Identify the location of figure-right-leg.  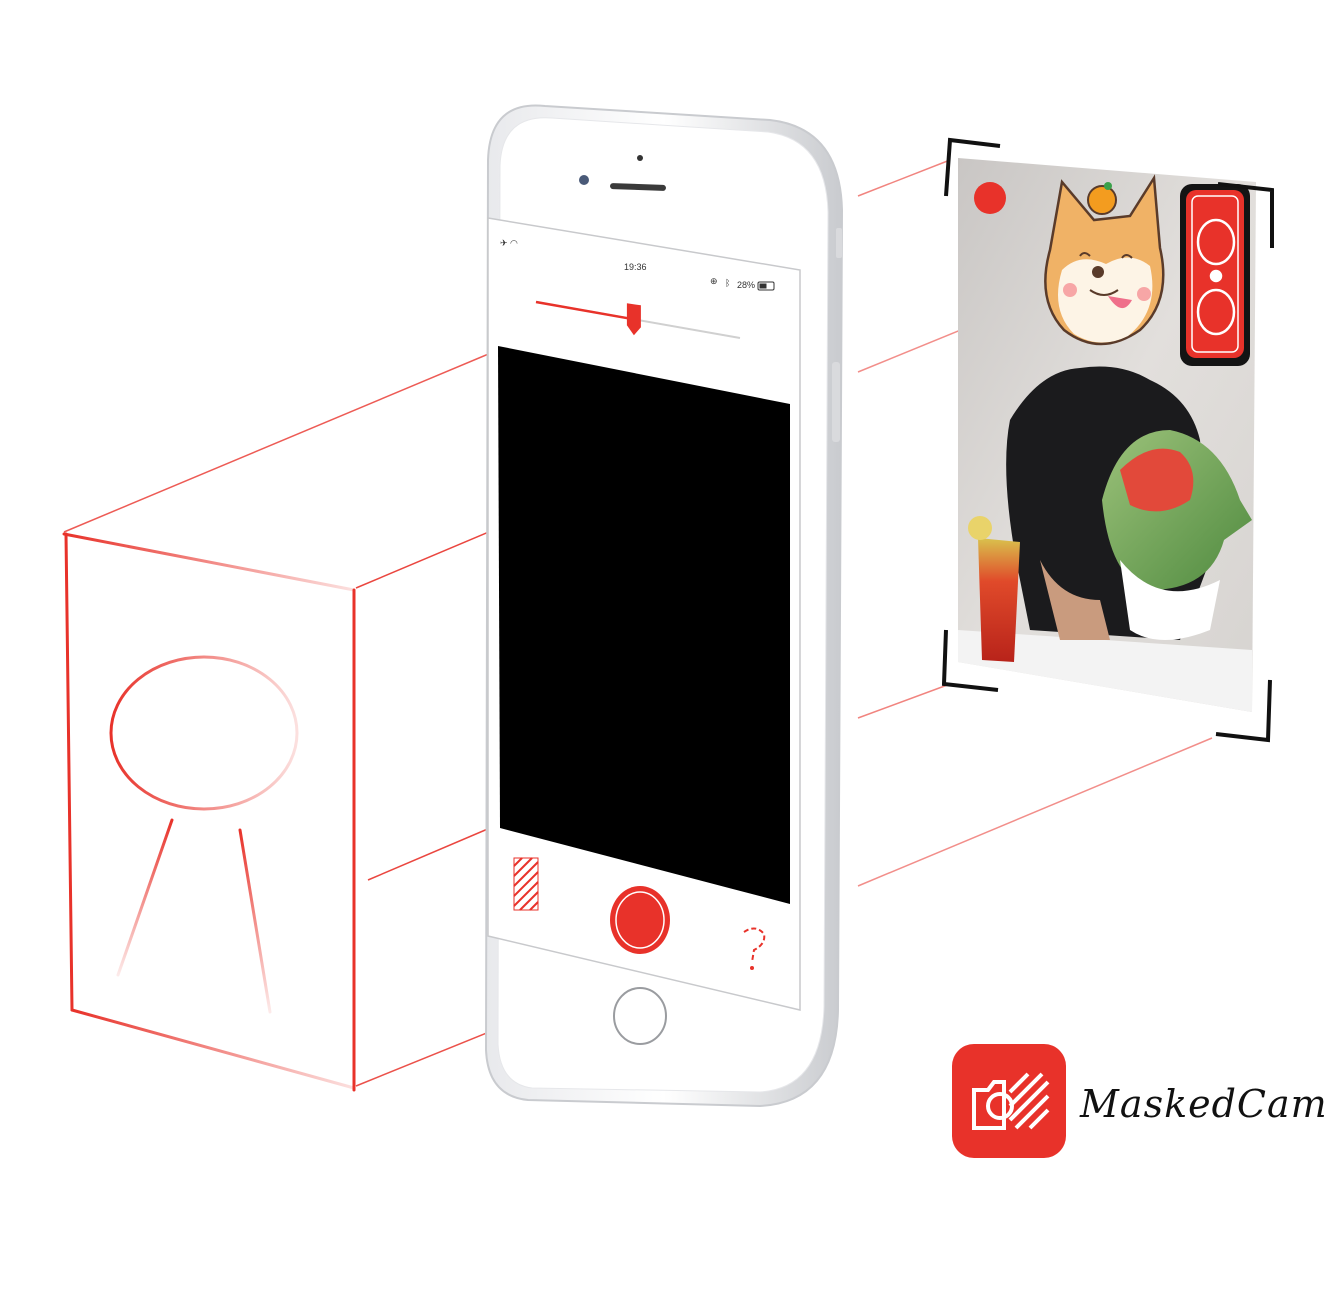
(255, 921).